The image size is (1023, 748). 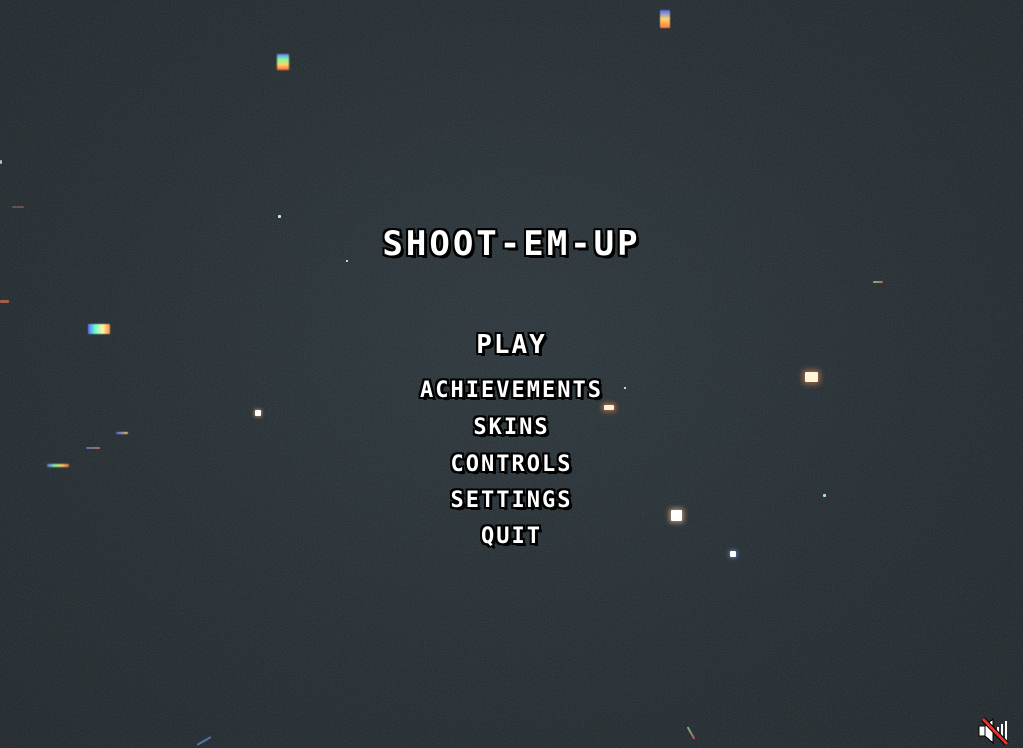 I want to click on quit-button-label: QUIT, so click(x=511, y=536).